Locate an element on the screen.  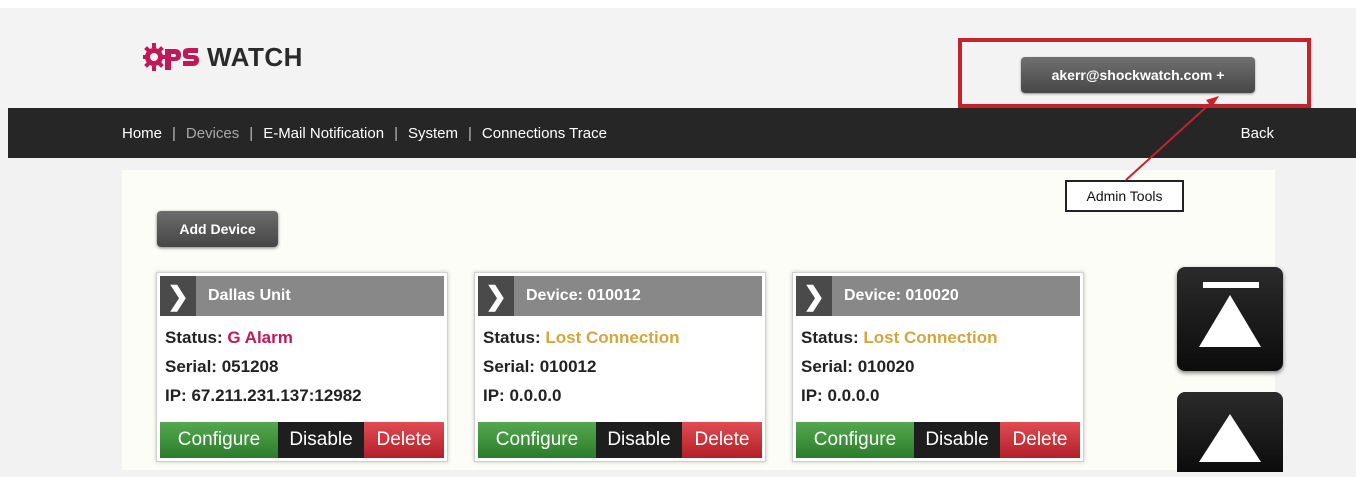
scroll-up-button is located at coordinates (1230, 432).